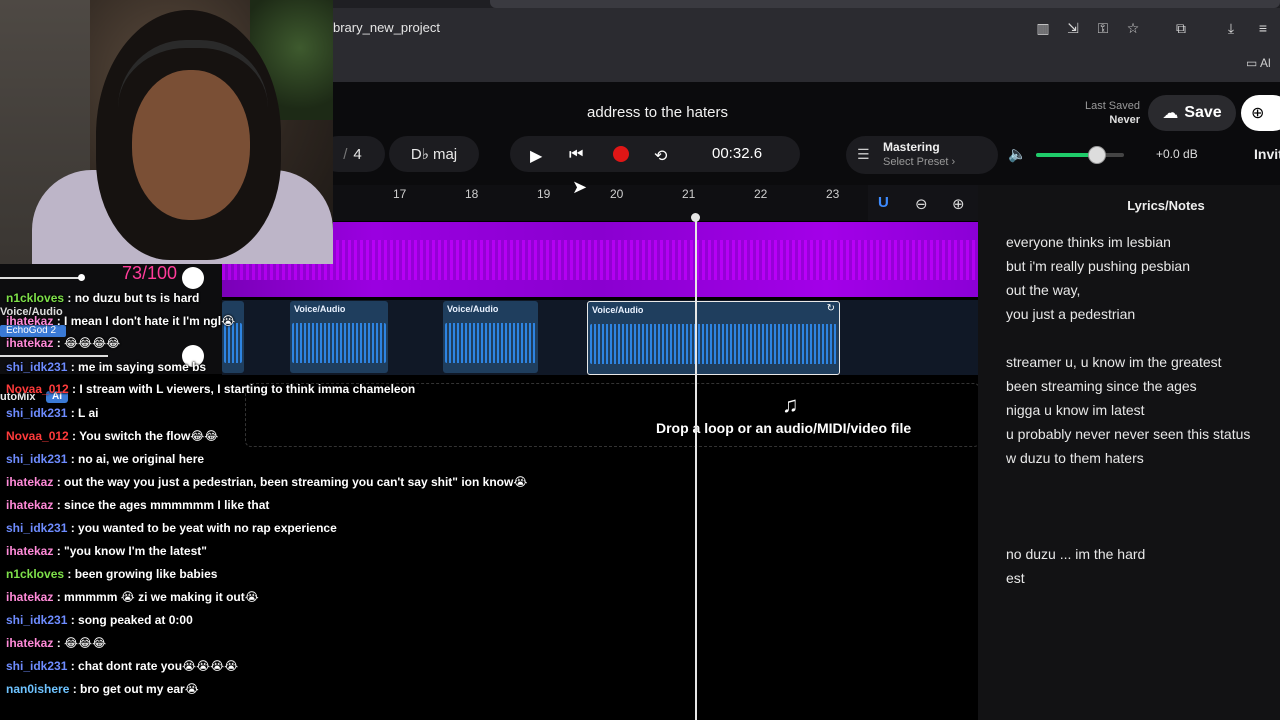 This screenshot has height=720, width=1280. What do you see at coordinates (958, 204) in the screenshot?
I see `zoom-in-icon: ⊕` at bounding box center [958, 204].